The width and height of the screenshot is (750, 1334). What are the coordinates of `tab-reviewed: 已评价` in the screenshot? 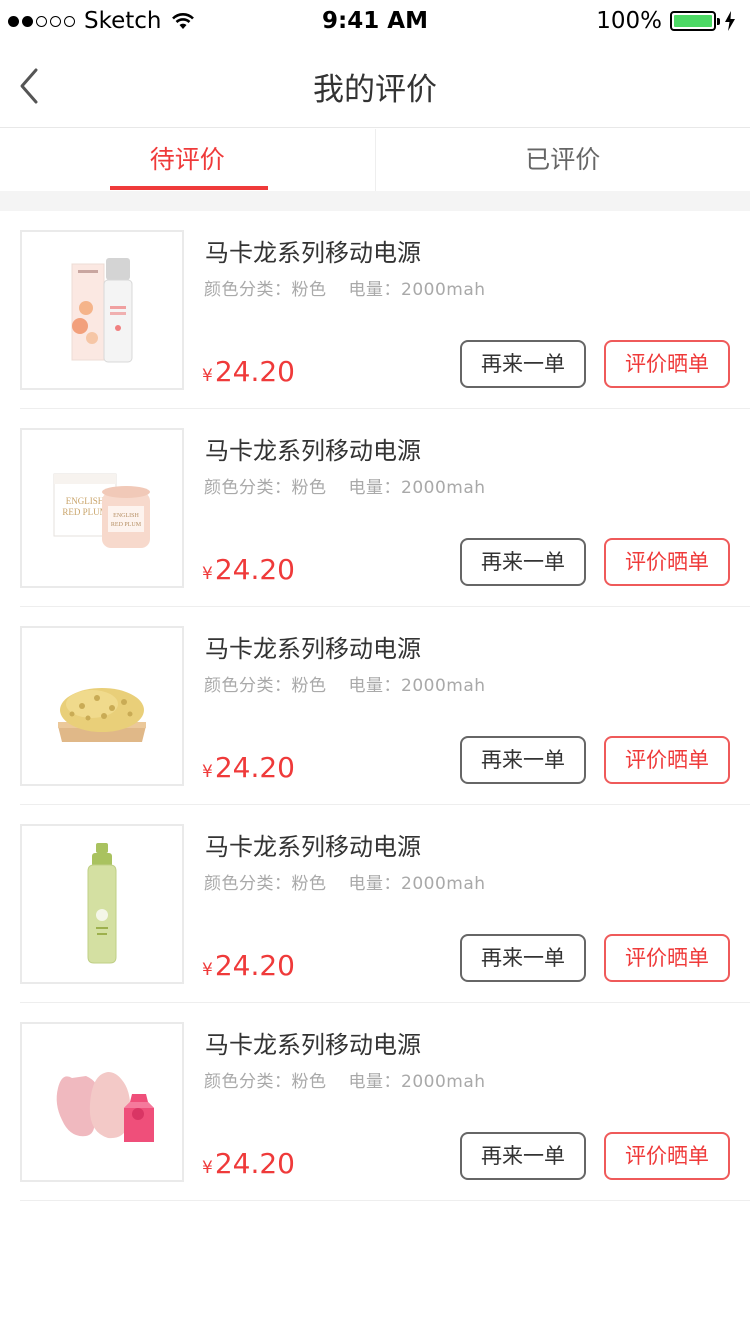 It's located at (562, 160).